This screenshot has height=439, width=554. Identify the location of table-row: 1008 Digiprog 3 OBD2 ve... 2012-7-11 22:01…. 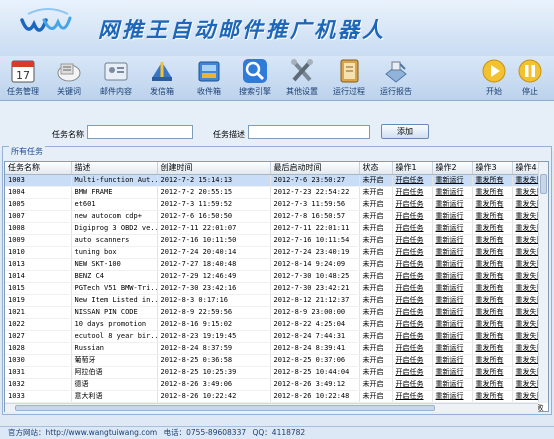
(276, 228).